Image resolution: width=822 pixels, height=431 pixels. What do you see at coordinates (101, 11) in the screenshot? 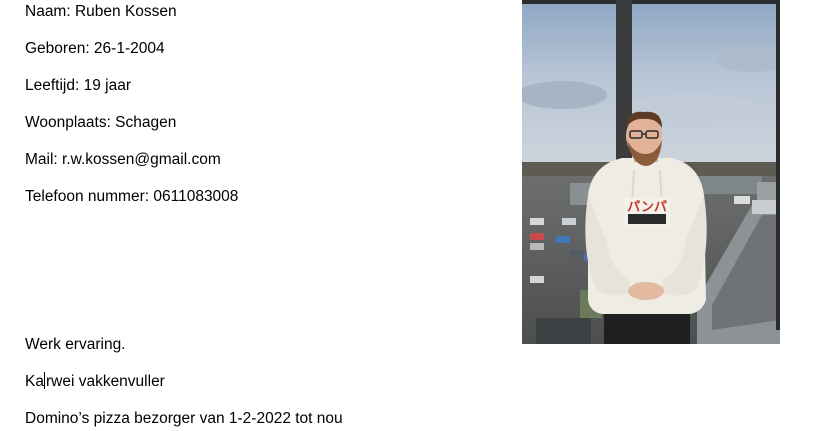
I see `name-line: Naam: Ruben Kossen` at bounding box center [101, 11].